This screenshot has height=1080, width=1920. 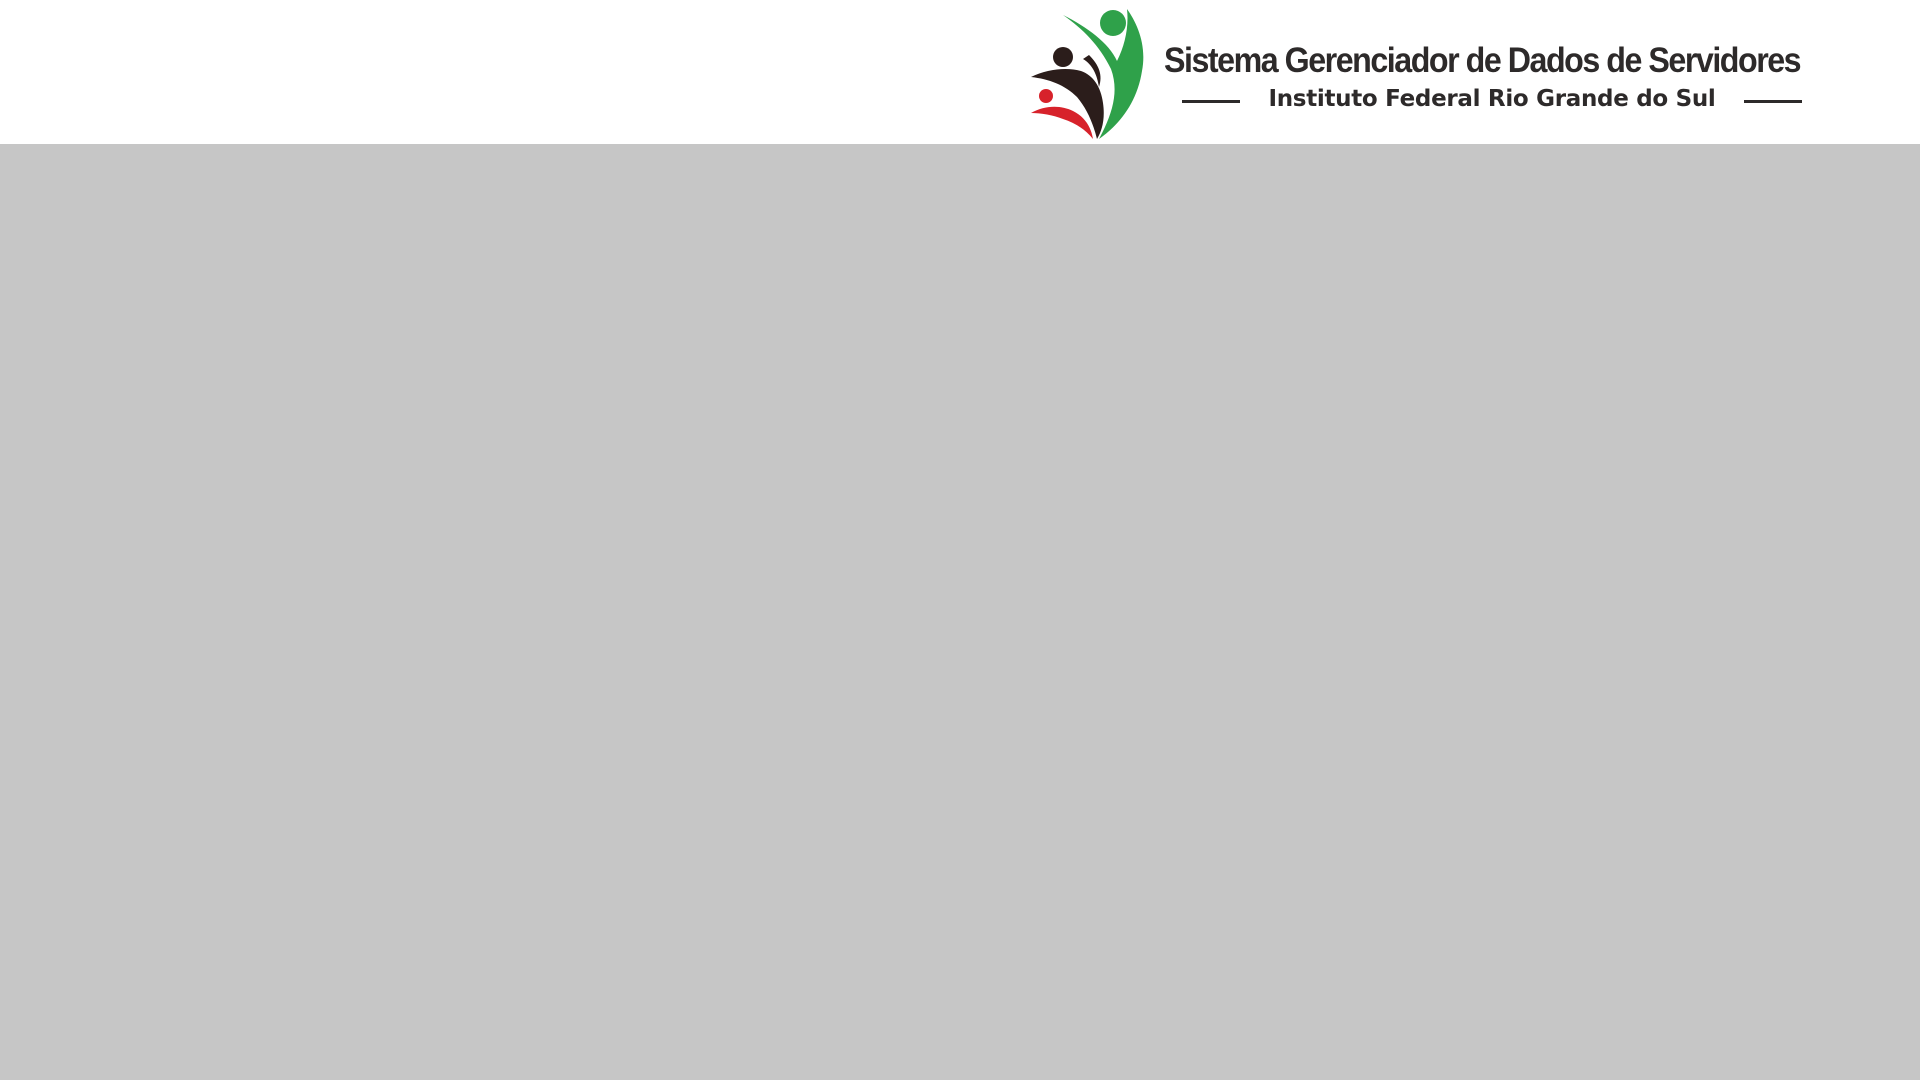 What do you see at coordinates (1088, 72) in the screenshot?
I see `institution-logo-icon` at bounding box center [1088, 72].